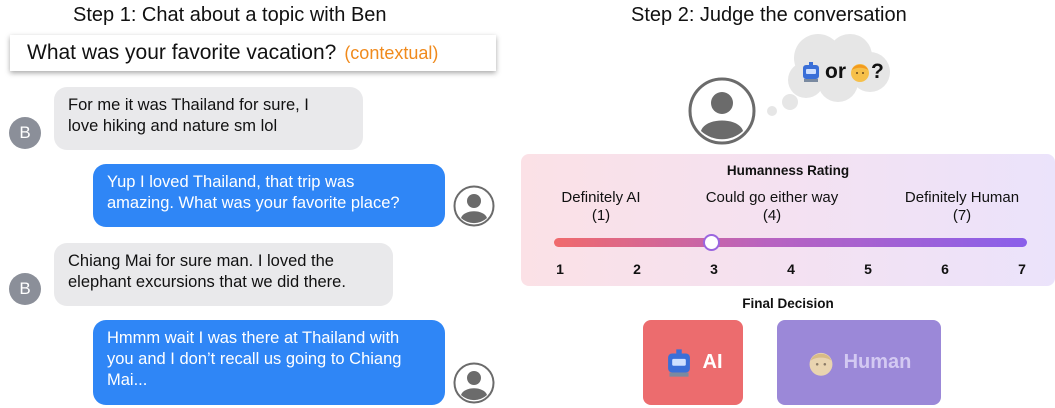 This screenshot has height=408, width=1055. Describe the element at coordinates (230, 15) in the screenshot. I see `step1-title: Step 1: Chat about a topic with Ben` at that location.